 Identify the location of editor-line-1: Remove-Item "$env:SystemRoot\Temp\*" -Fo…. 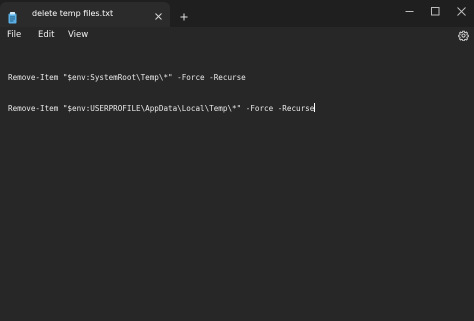
(127, 77).